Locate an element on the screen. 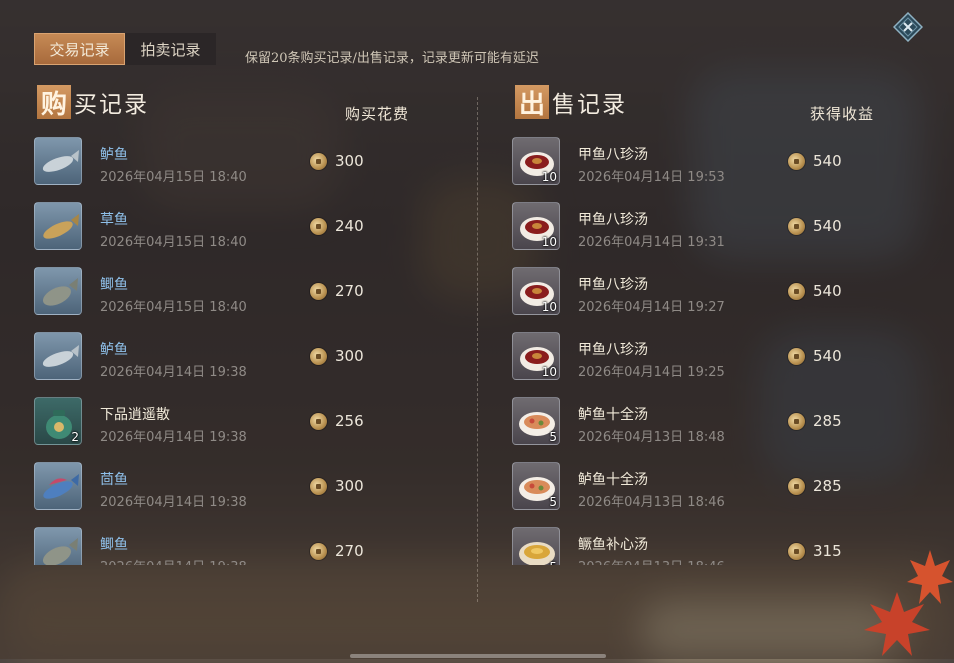 This screenshot has width=954, height=663. grass-carp-icon is located at coordinates (58, 226).